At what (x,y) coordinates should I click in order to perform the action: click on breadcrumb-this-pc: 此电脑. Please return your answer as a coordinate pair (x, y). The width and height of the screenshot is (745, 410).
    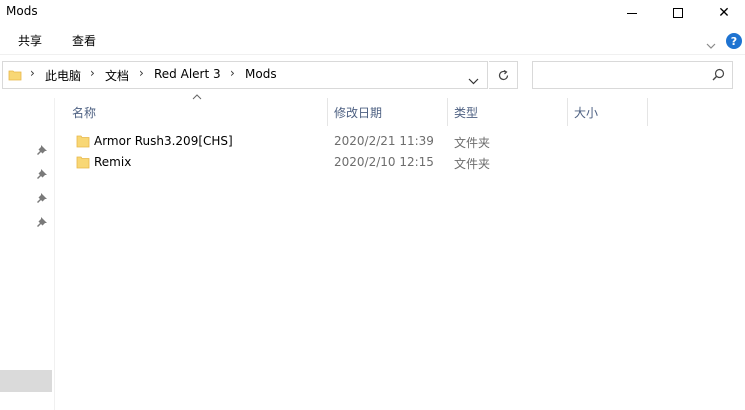
    Looking at the image, I should click on (63, 75).